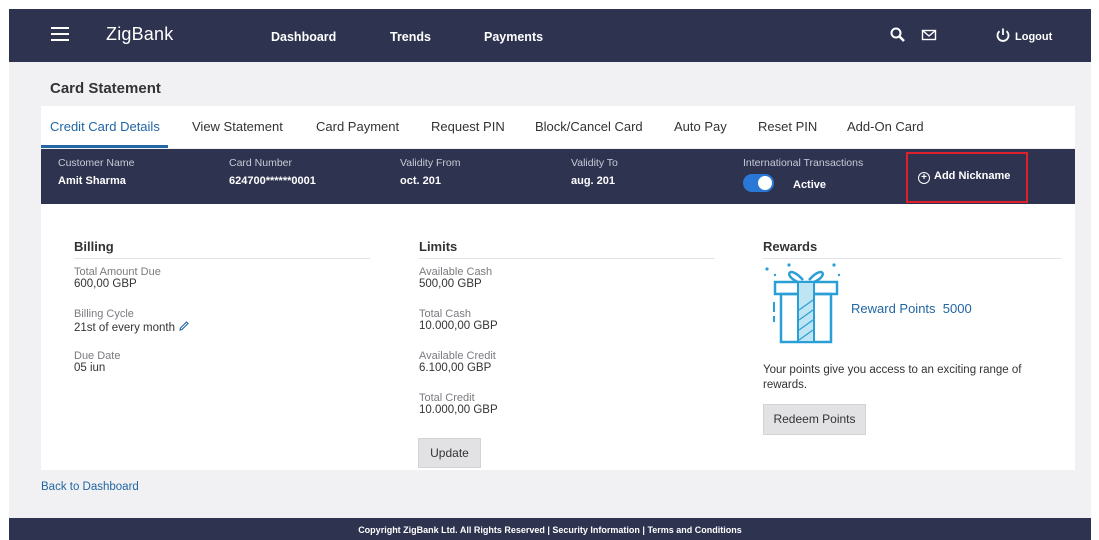 This screenshot has width=1099, height=540. I want to click on total-due-value: 600,00 GBP, so click(105, 284).